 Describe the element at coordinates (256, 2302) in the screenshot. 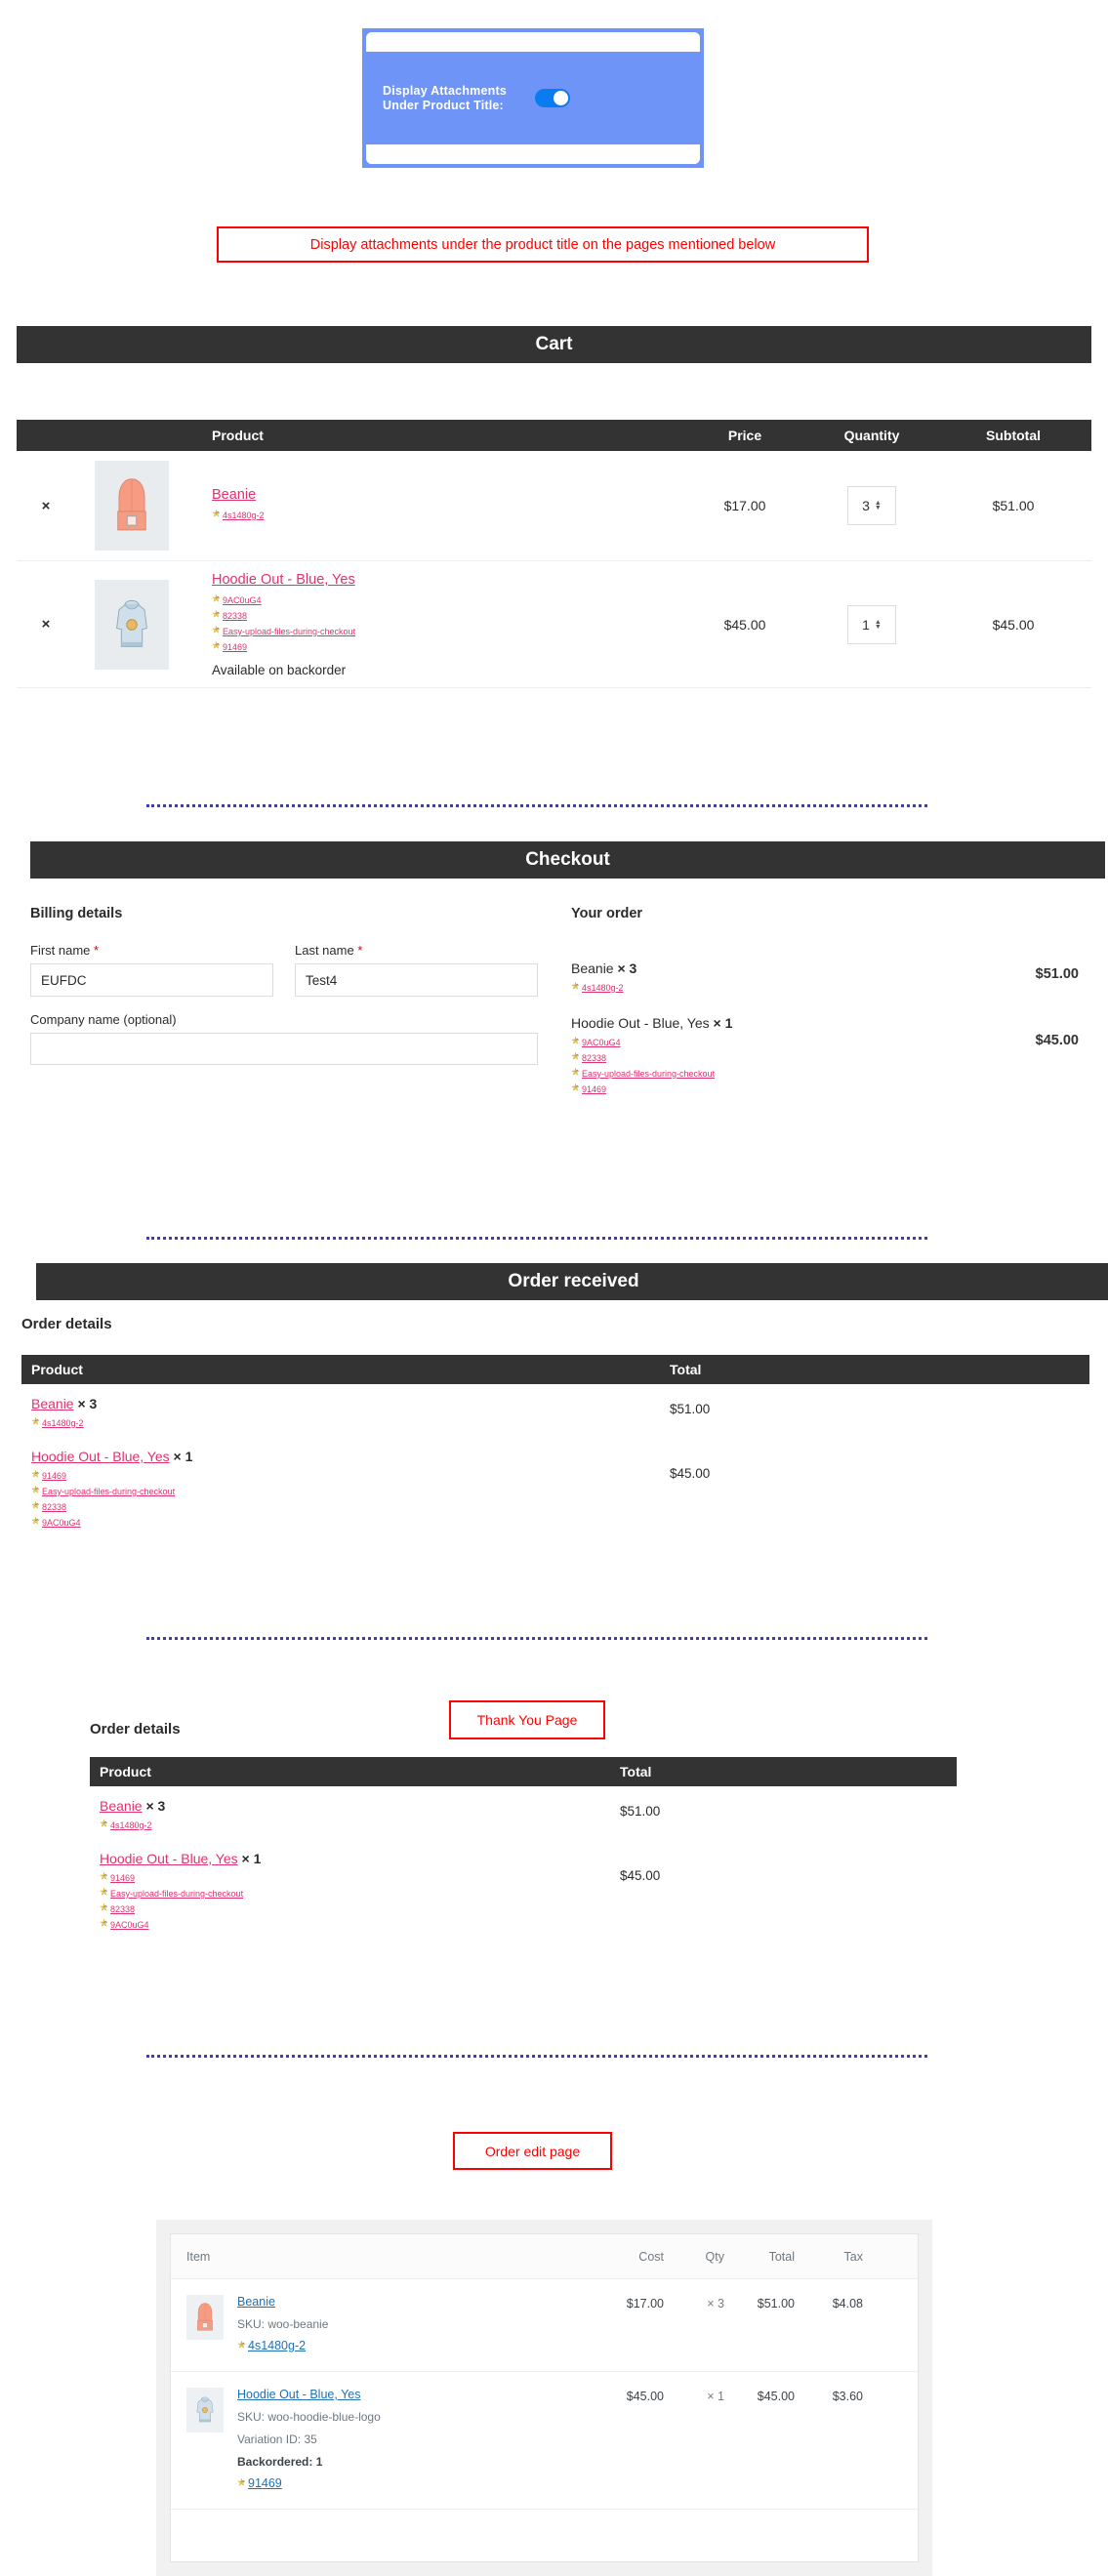

I see `item-name-link: Beanie` at that location.